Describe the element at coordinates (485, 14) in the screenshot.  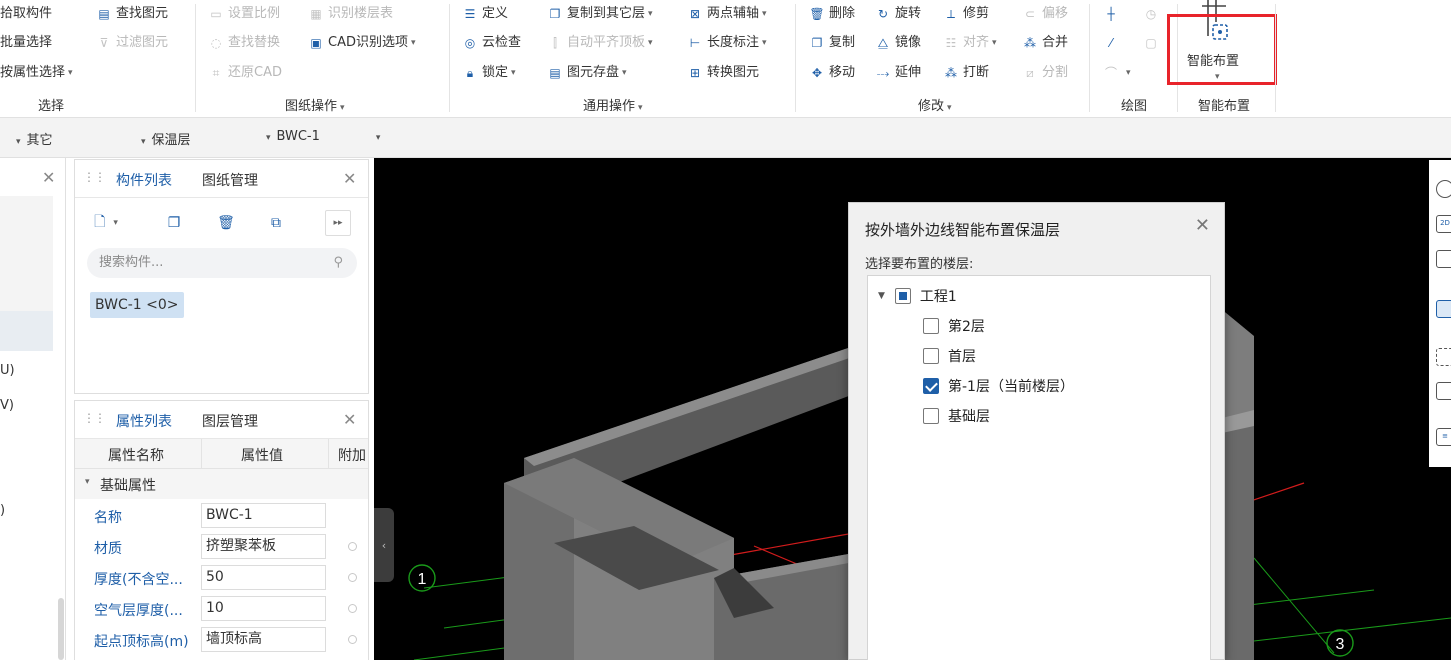
I see `define-button: ☰ 定义` at that location.